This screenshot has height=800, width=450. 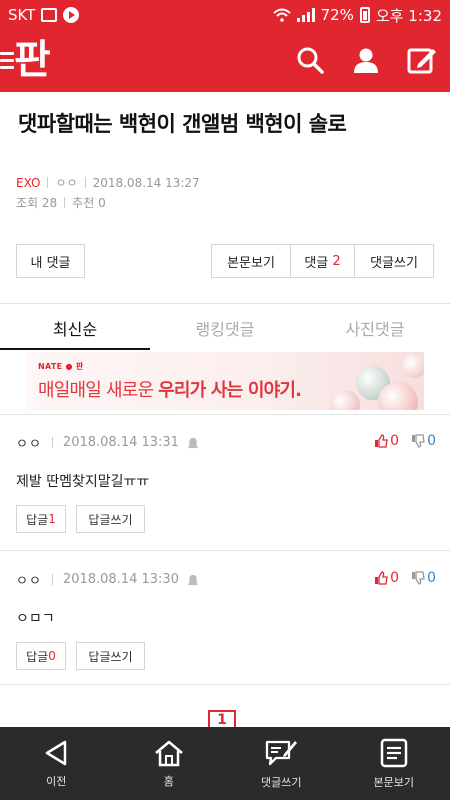 I want to click on comment-write-icon, so click(x=282, y=752).